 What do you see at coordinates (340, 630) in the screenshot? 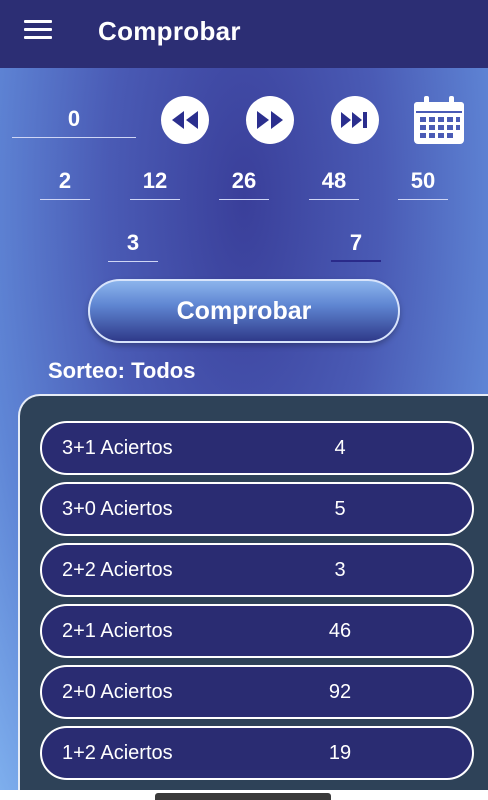
I see `result-count: 46` at bounding box center [340, 630].